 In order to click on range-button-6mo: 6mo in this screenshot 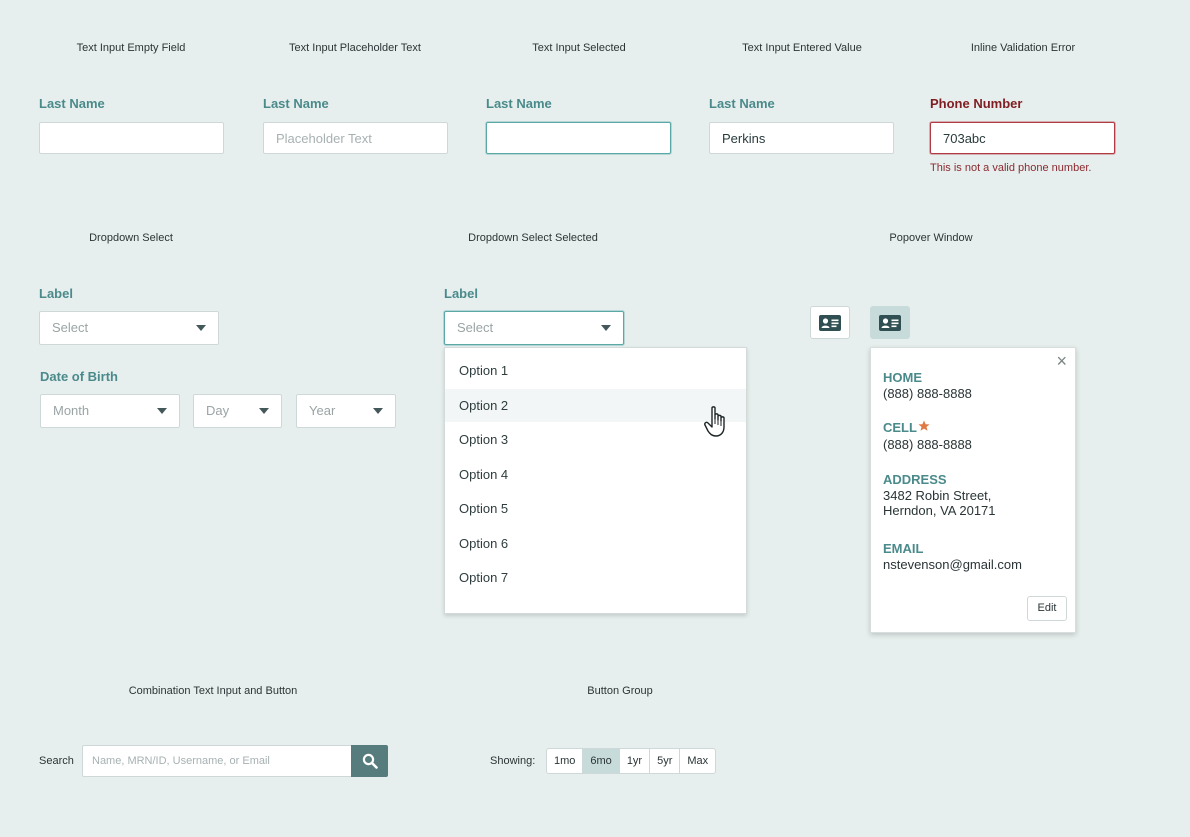, I will do `click(601, 761)`.